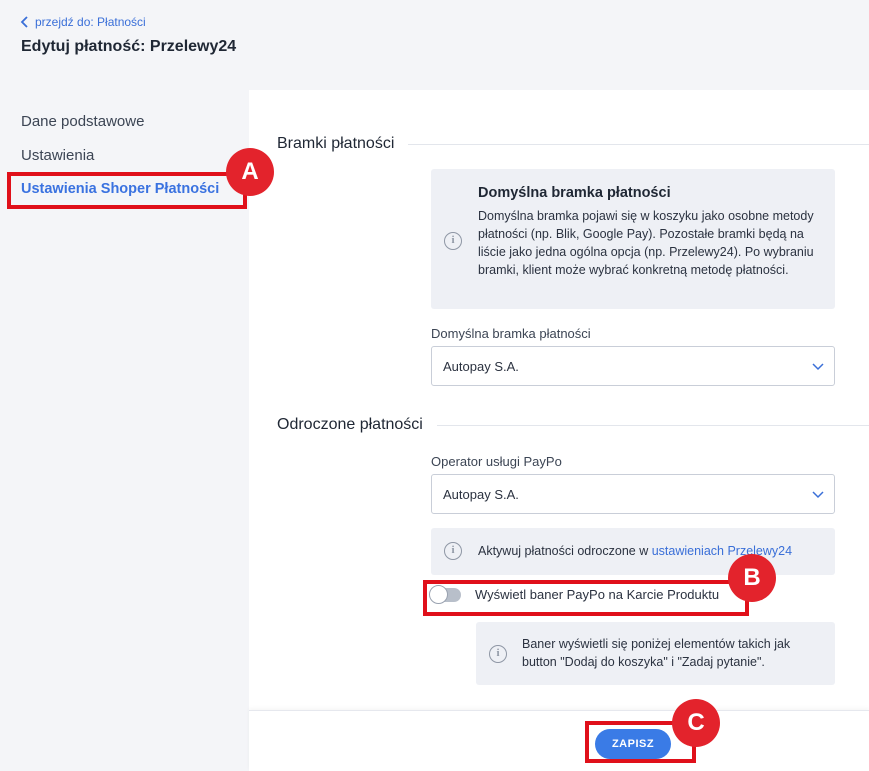 The width and height of the screenshot is (869, 771). What do you see at coordinates (57, 155) in the screenshot?
I see `sidebar-item-settings: Ustawienia` at bounding box center [57, 155].